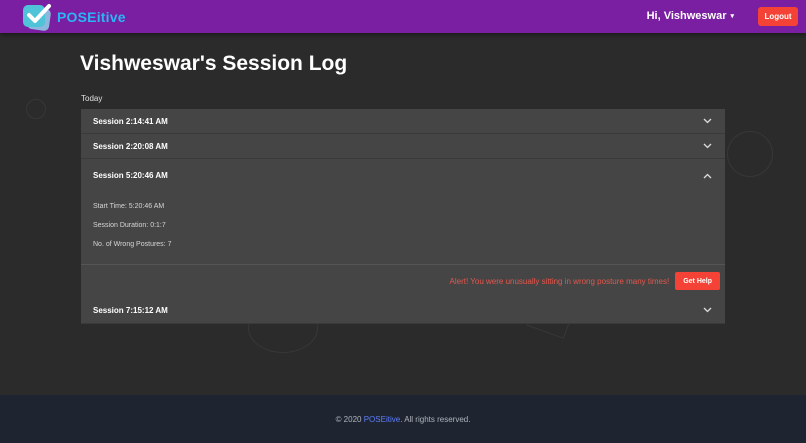 This screenshot has height=443, width=806. What do you see at coordinates (435, 419) in the screenshot?
I see `copyright-suffix: . All rights reserved.` at bounding box center [435, 419].